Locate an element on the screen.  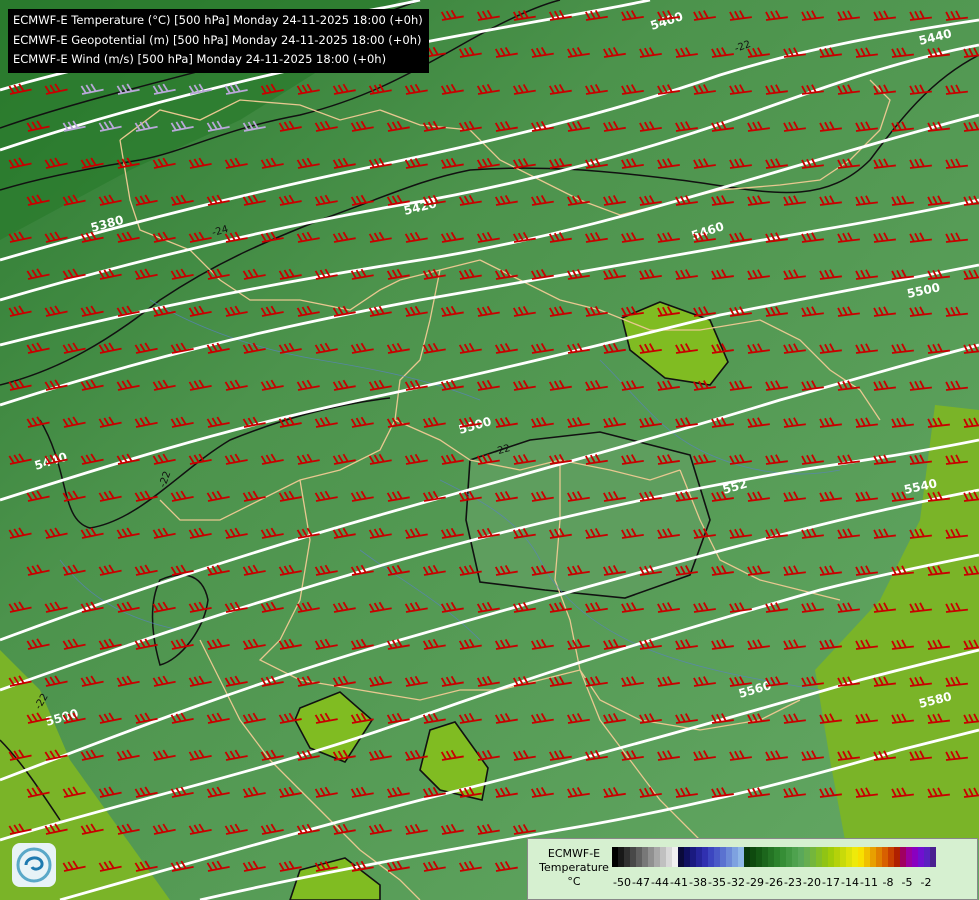
legend-tick-label: -50 is located at coordinates (622, 882).